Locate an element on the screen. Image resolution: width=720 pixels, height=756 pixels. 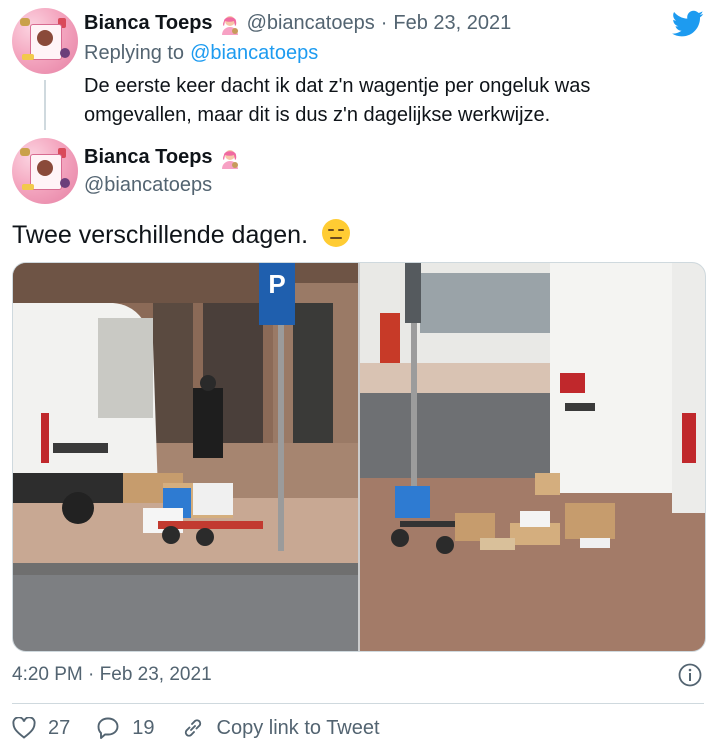
copy-link-button: Copy link to Tweet is located at coordinates (280, 728).